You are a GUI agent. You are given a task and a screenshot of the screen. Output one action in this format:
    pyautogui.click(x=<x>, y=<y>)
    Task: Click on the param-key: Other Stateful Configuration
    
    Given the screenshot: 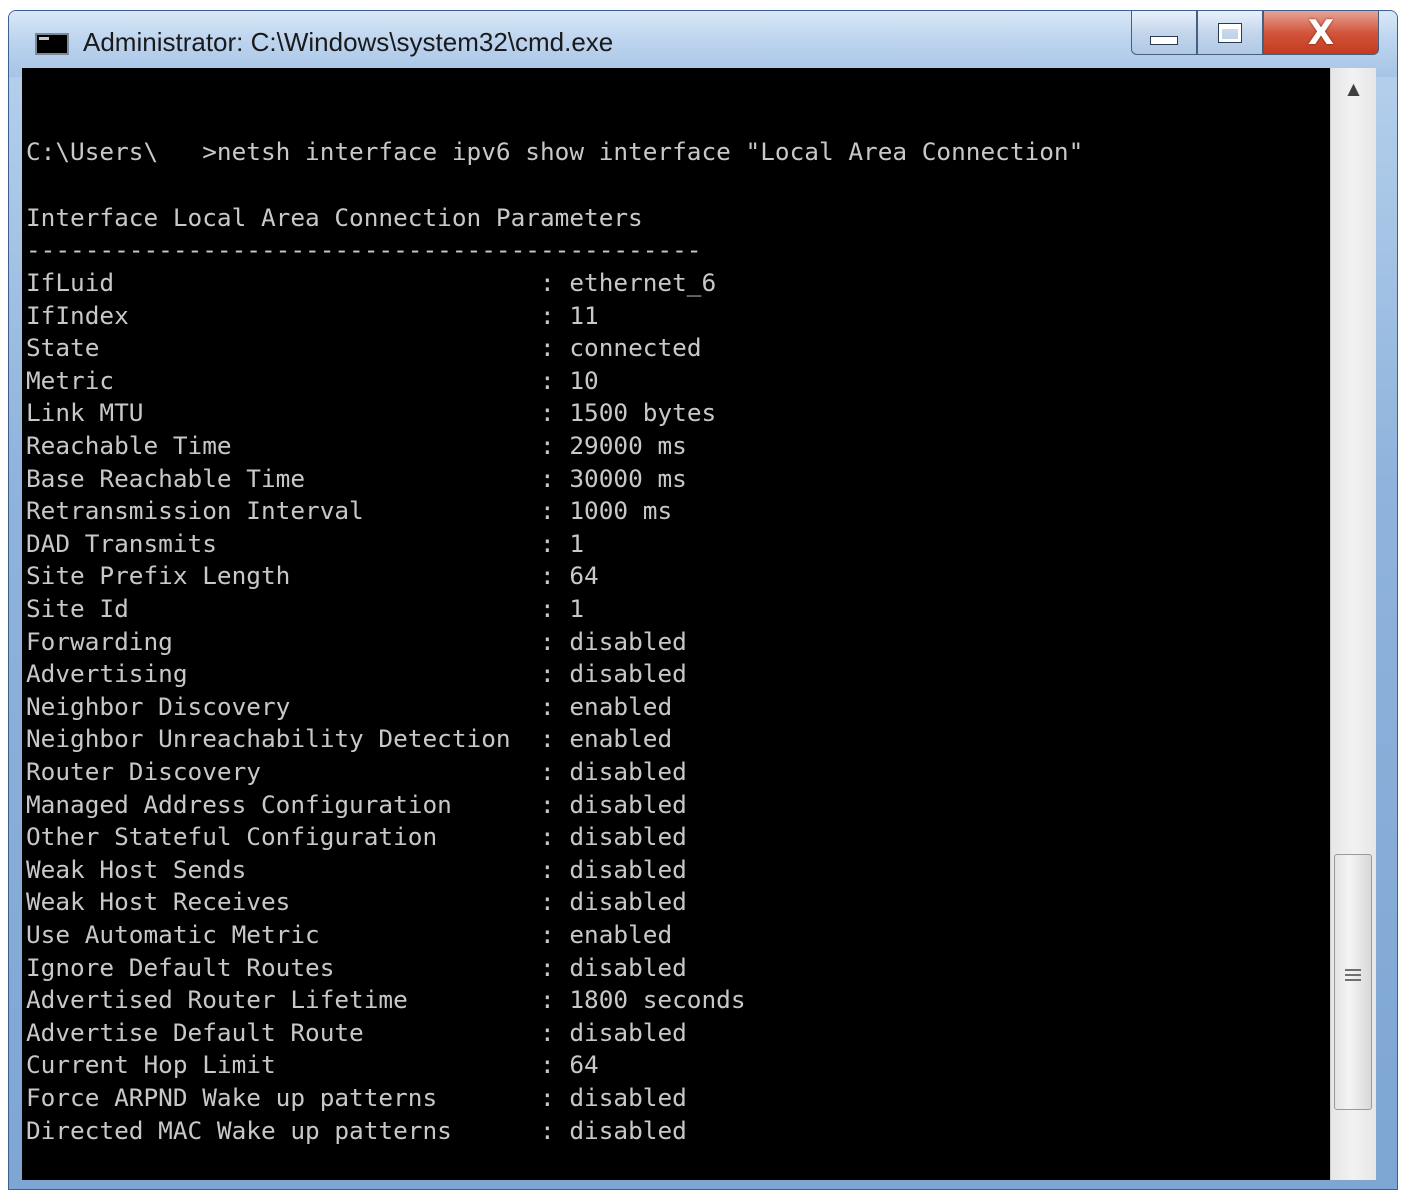 What is the action you would take?
    pyautogui.click(x=232, y=837)
    